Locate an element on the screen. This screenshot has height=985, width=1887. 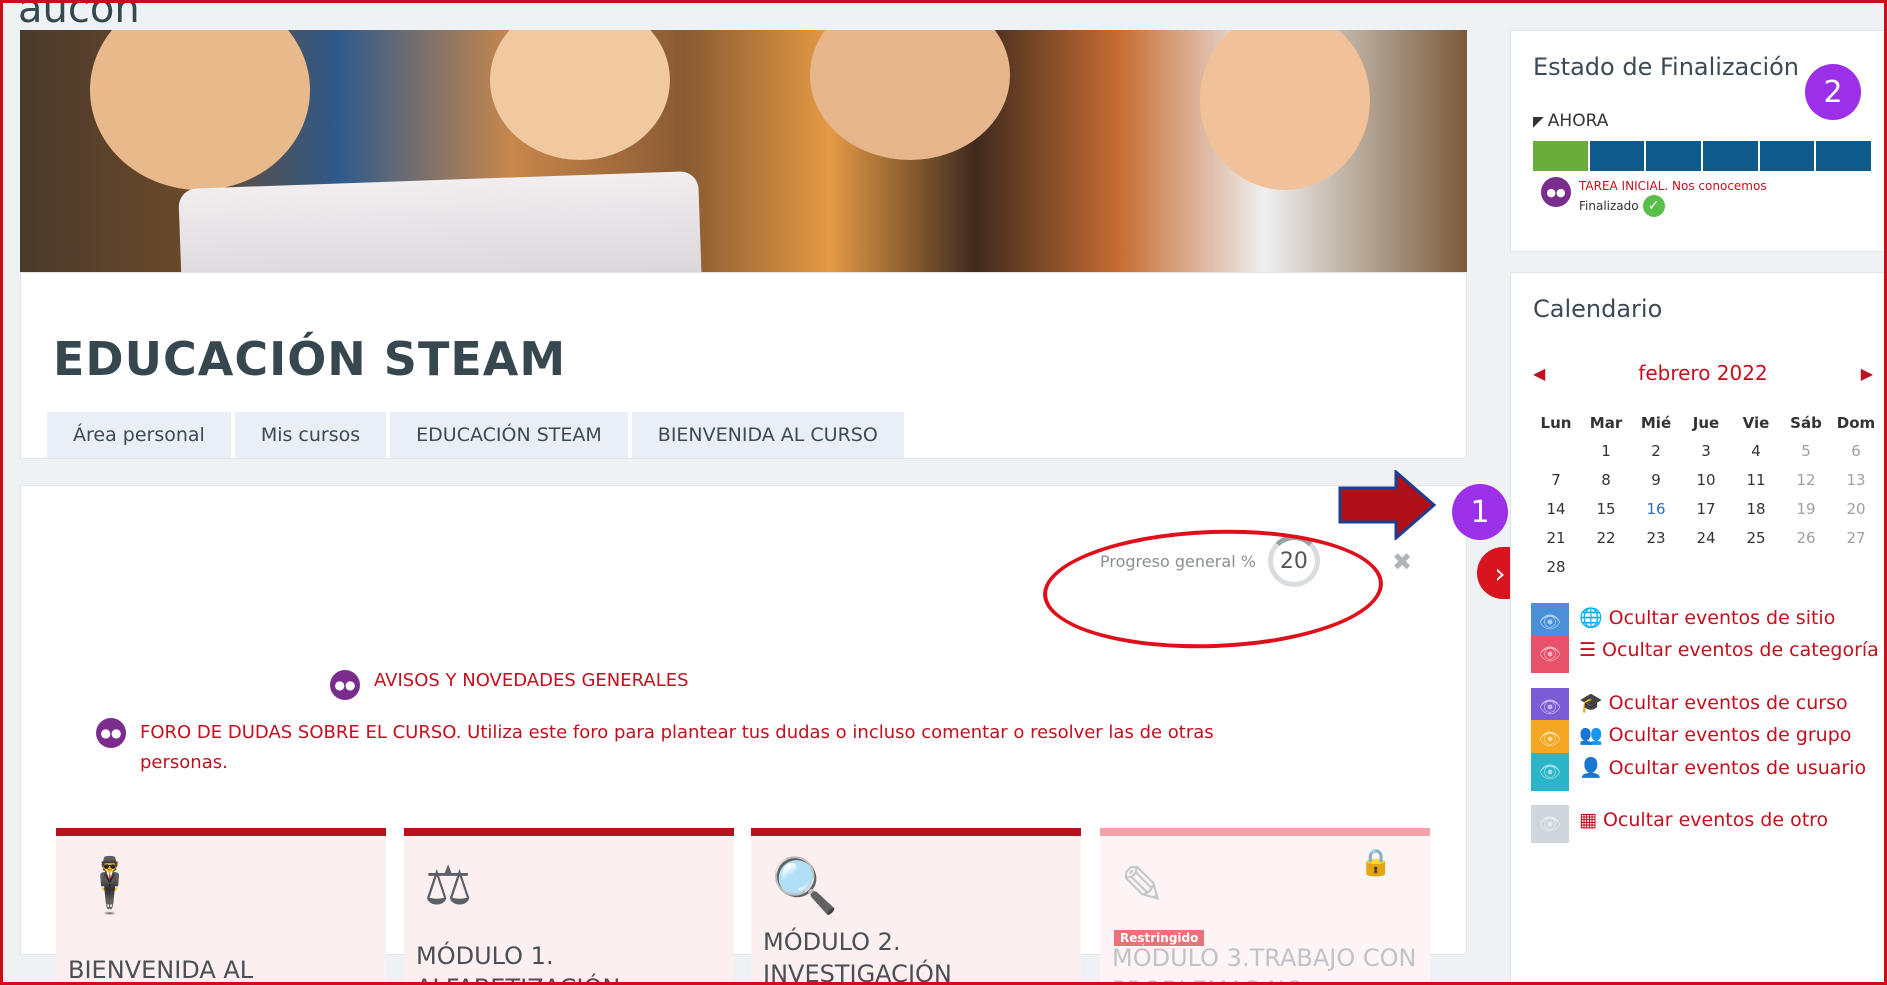
calendar-day: 7 is located at coordinates (1556, 479).